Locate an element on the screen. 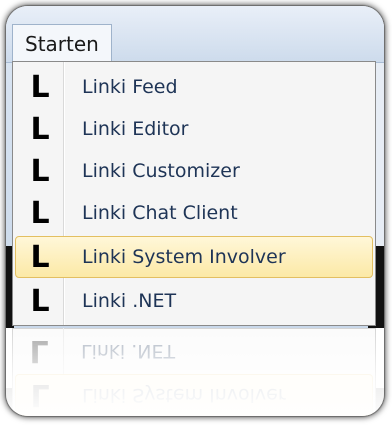 The image size is (392, 428). menu-bar: Starten is located at coordinates (195, 34).